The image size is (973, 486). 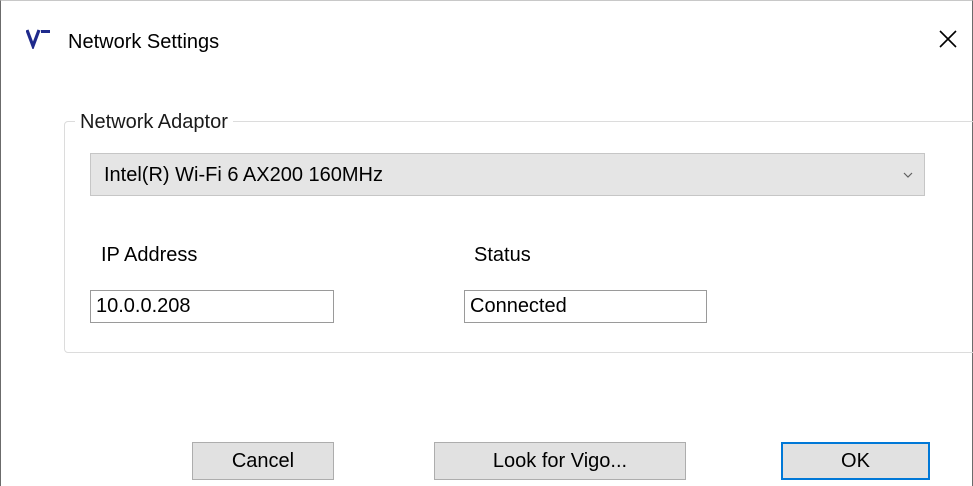 I want to click on ok-button: OK, so click(x=855, y=461).